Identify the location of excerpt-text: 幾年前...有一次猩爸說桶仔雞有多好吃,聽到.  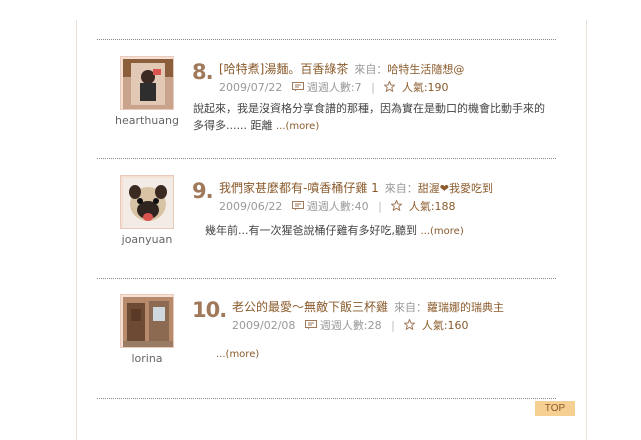
(313, 230).